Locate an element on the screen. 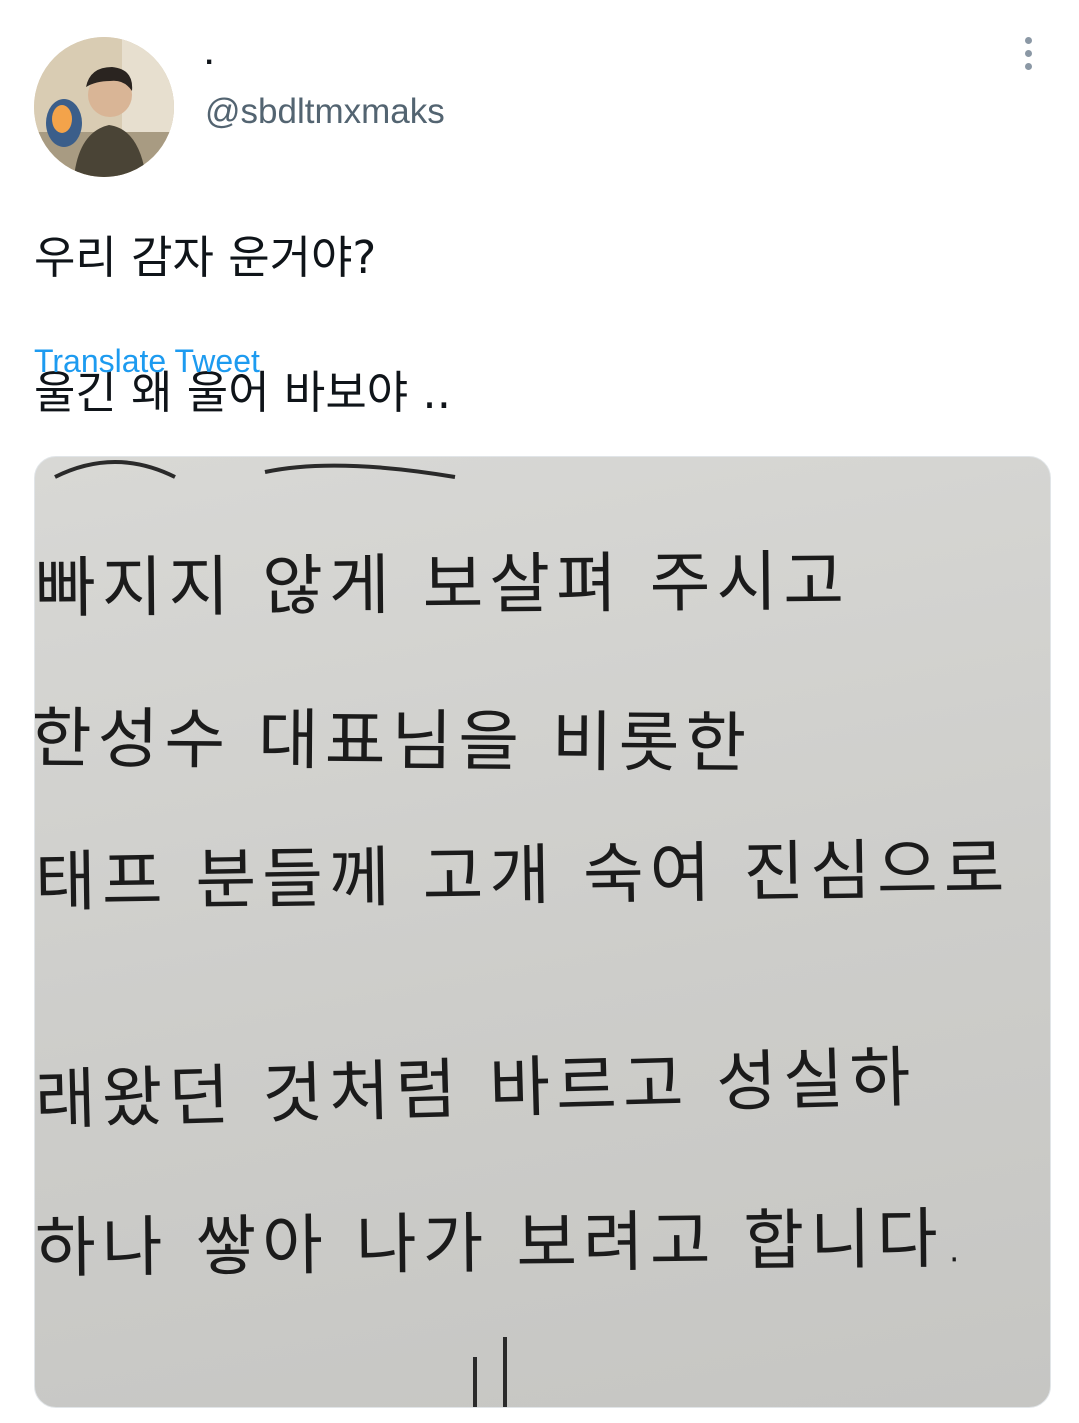  handle: @sbdltmxmaks is located at coordinates (325, 112).